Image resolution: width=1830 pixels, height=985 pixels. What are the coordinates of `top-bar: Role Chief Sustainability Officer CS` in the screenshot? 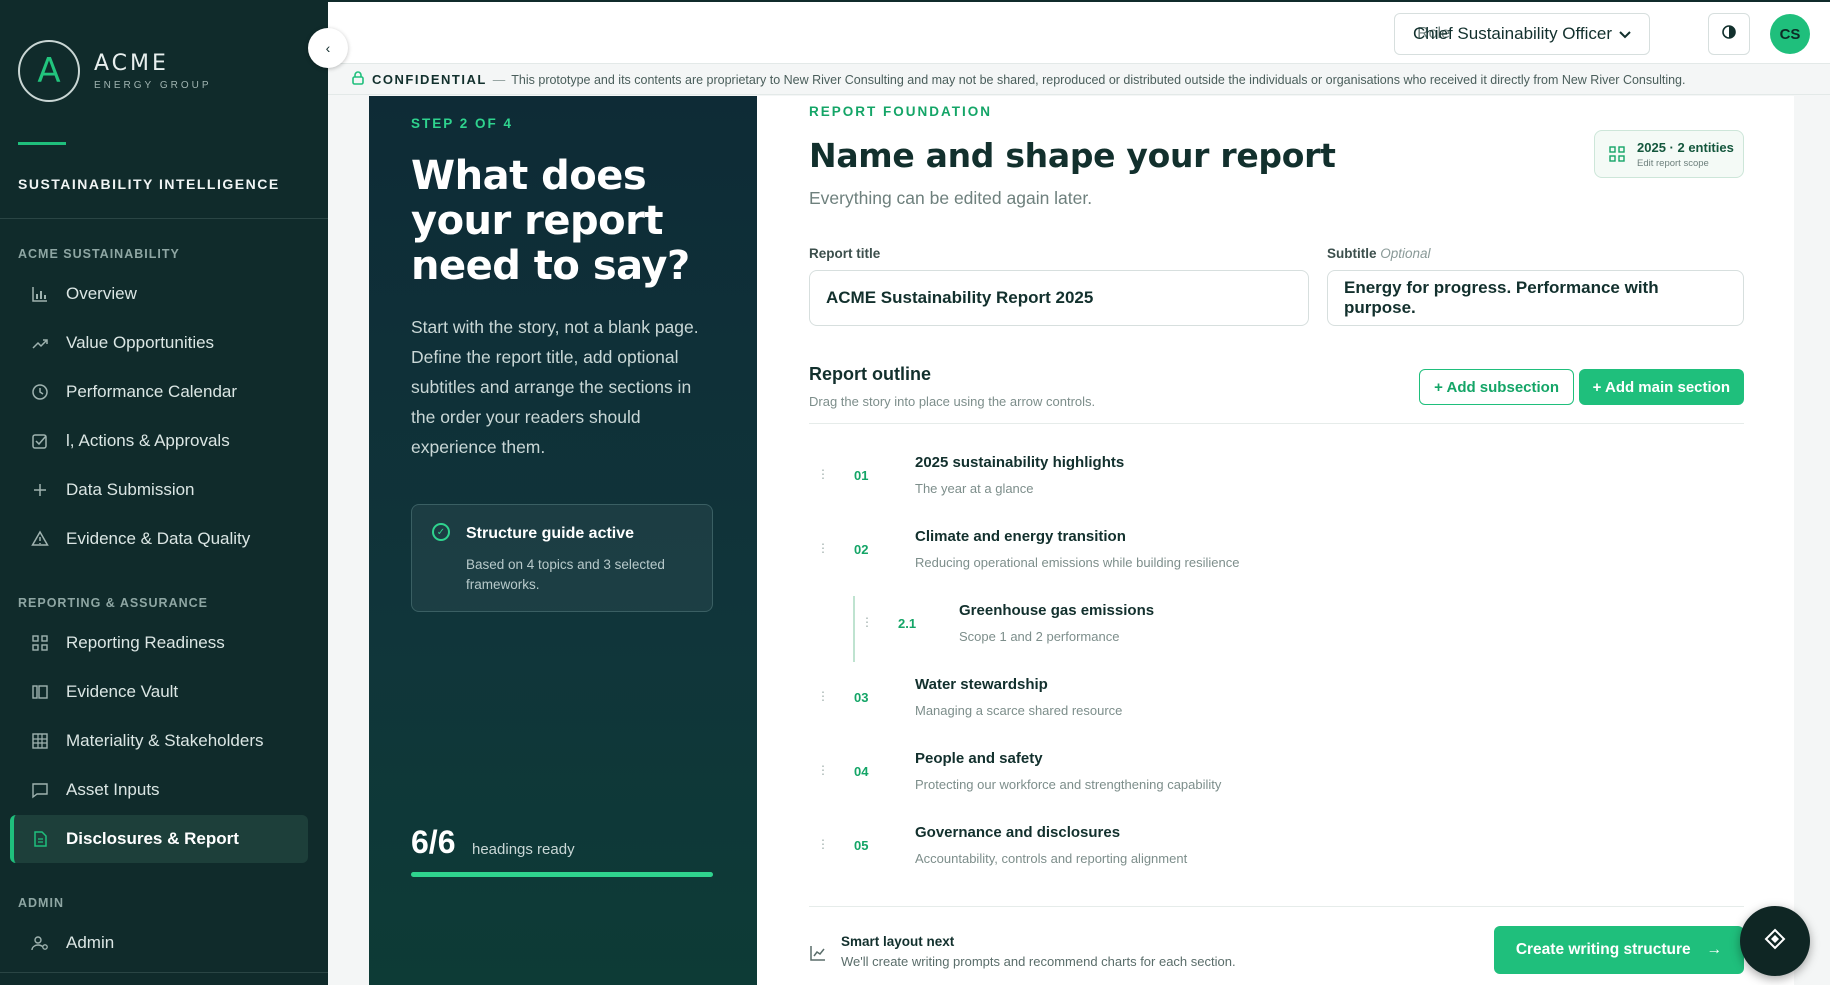 It's located at (1079, 32).